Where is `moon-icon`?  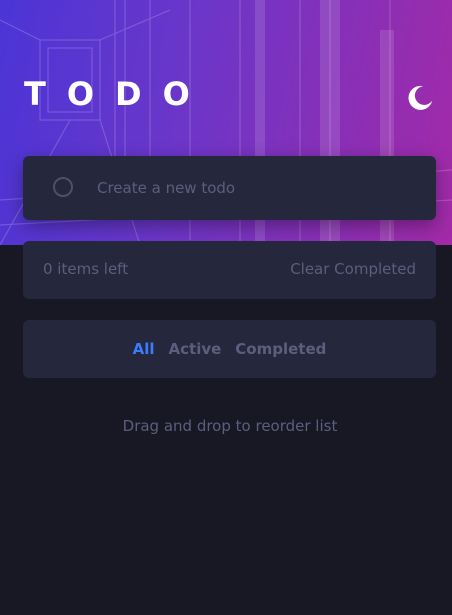
moon-icon is located at coordinates (420, 97).